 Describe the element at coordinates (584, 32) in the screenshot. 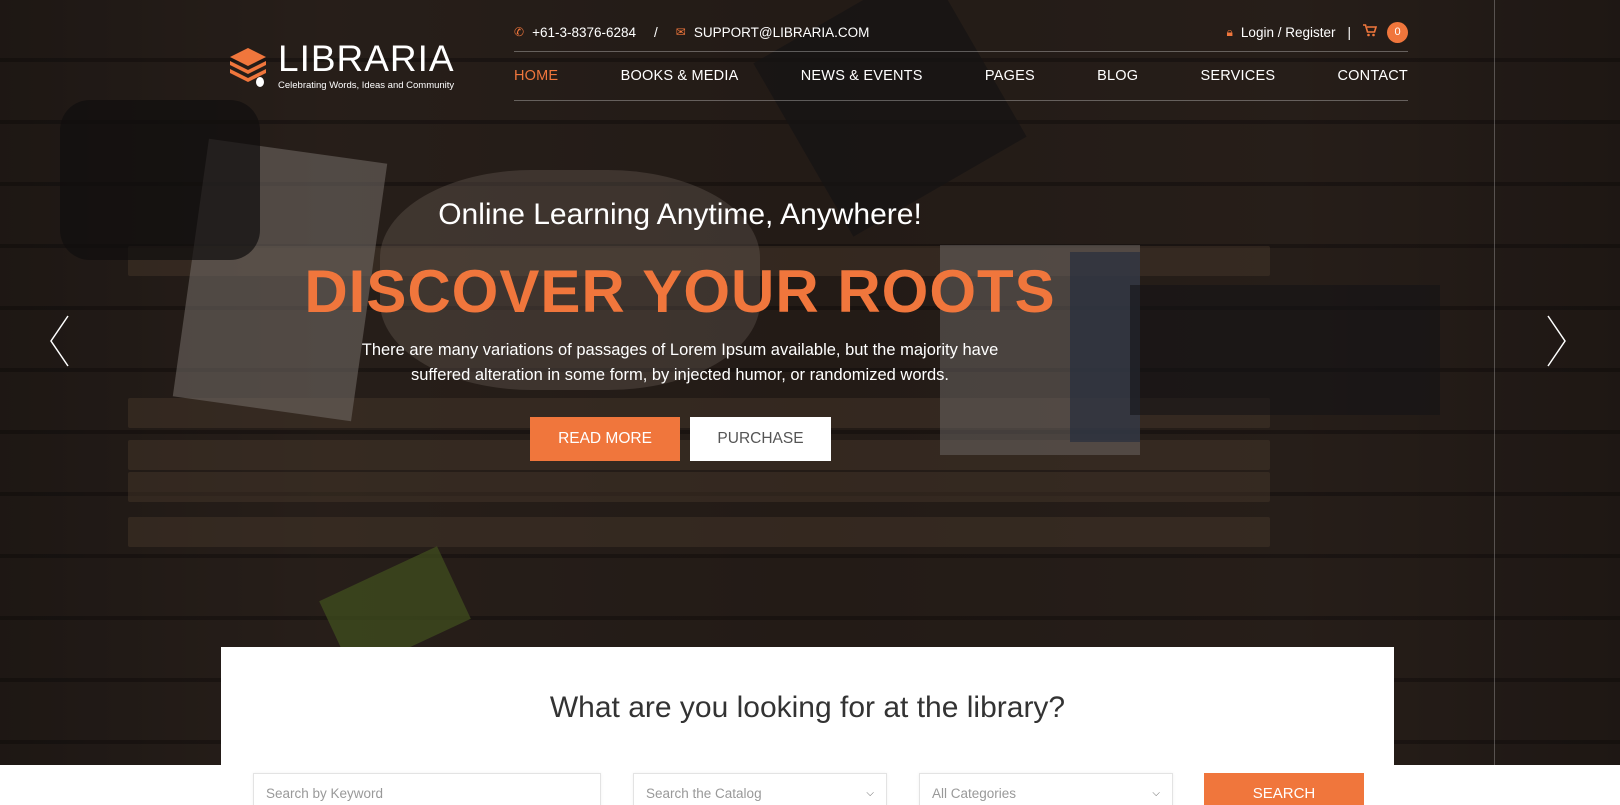

I see `phone-number: +61-3-8376-6284` at that location.